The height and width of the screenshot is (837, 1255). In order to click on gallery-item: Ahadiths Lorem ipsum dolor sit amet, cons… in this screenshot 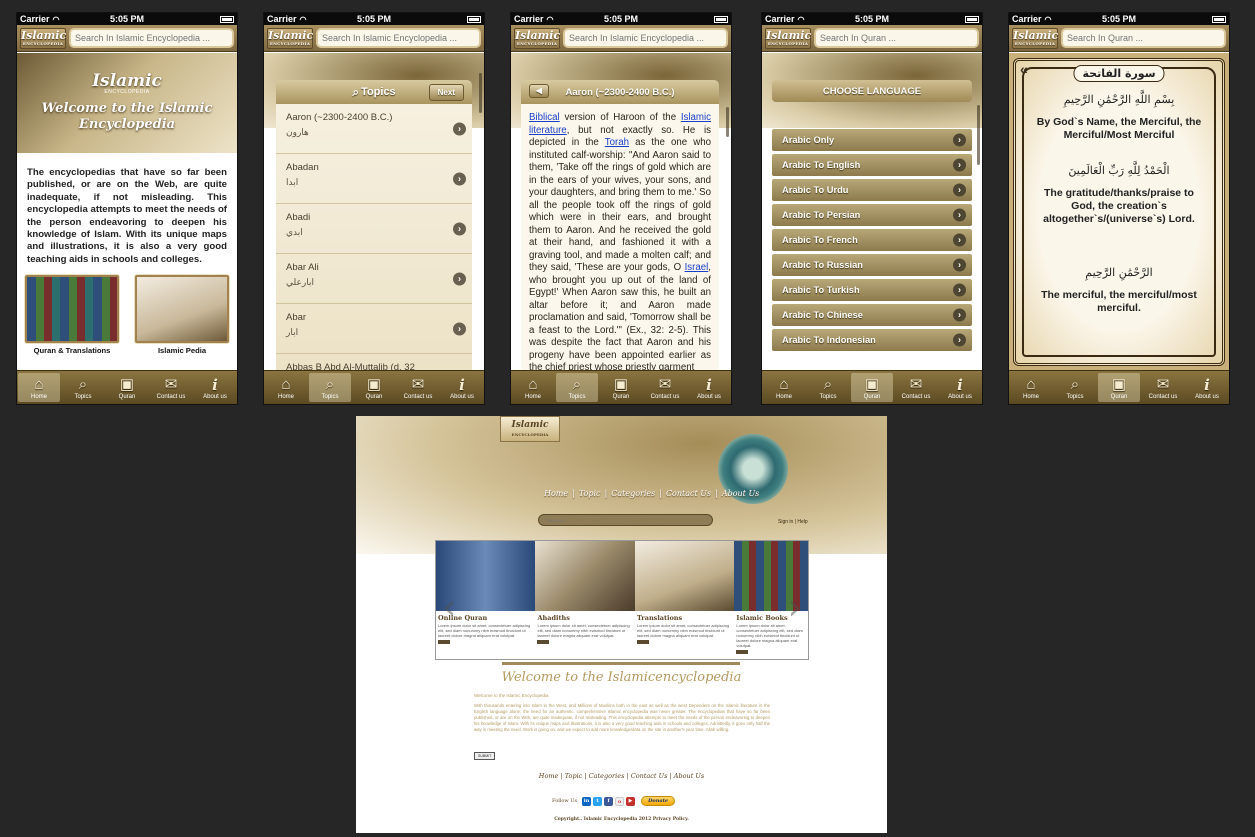, I will do `click(585, 600)`.